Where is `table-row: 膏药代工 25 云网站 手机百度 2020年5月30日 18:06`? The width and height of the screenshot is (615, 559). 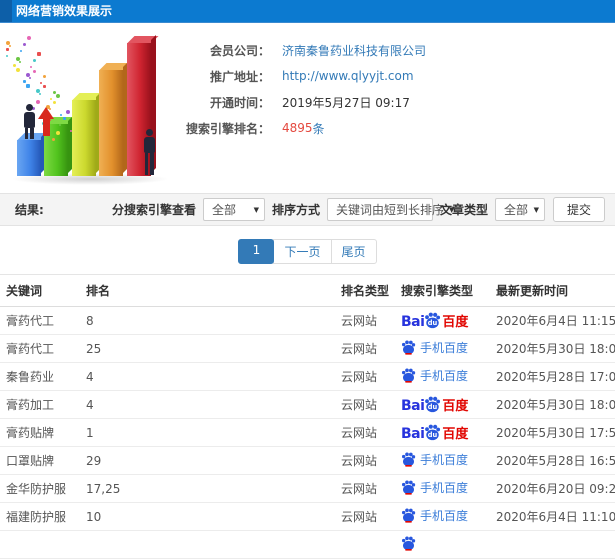
table-row: 膏药代工 25 云网站 手机百度 2020年5月30日 18:06 is located at coordinates (307, 348).